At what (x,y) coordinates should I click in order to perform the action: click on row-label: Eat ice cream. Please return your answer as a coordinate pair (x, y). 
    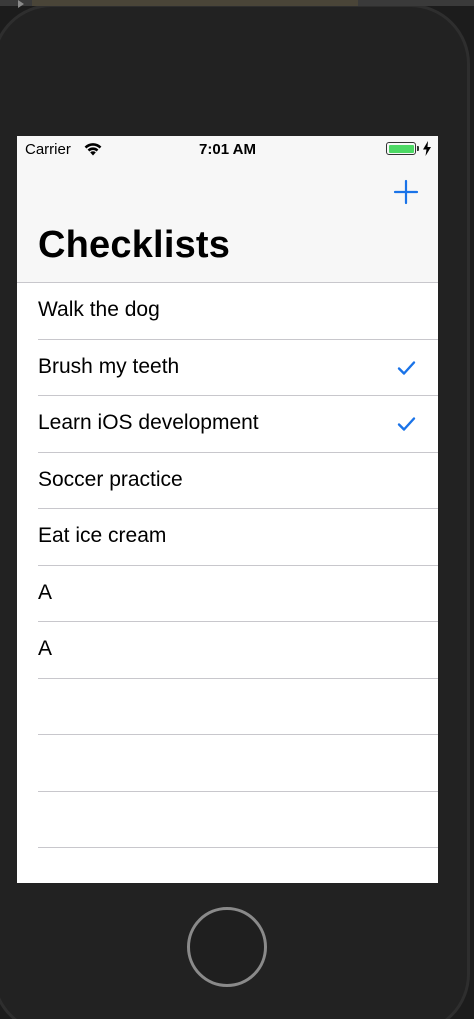
    Looking at the image, I should click on (102, 535).